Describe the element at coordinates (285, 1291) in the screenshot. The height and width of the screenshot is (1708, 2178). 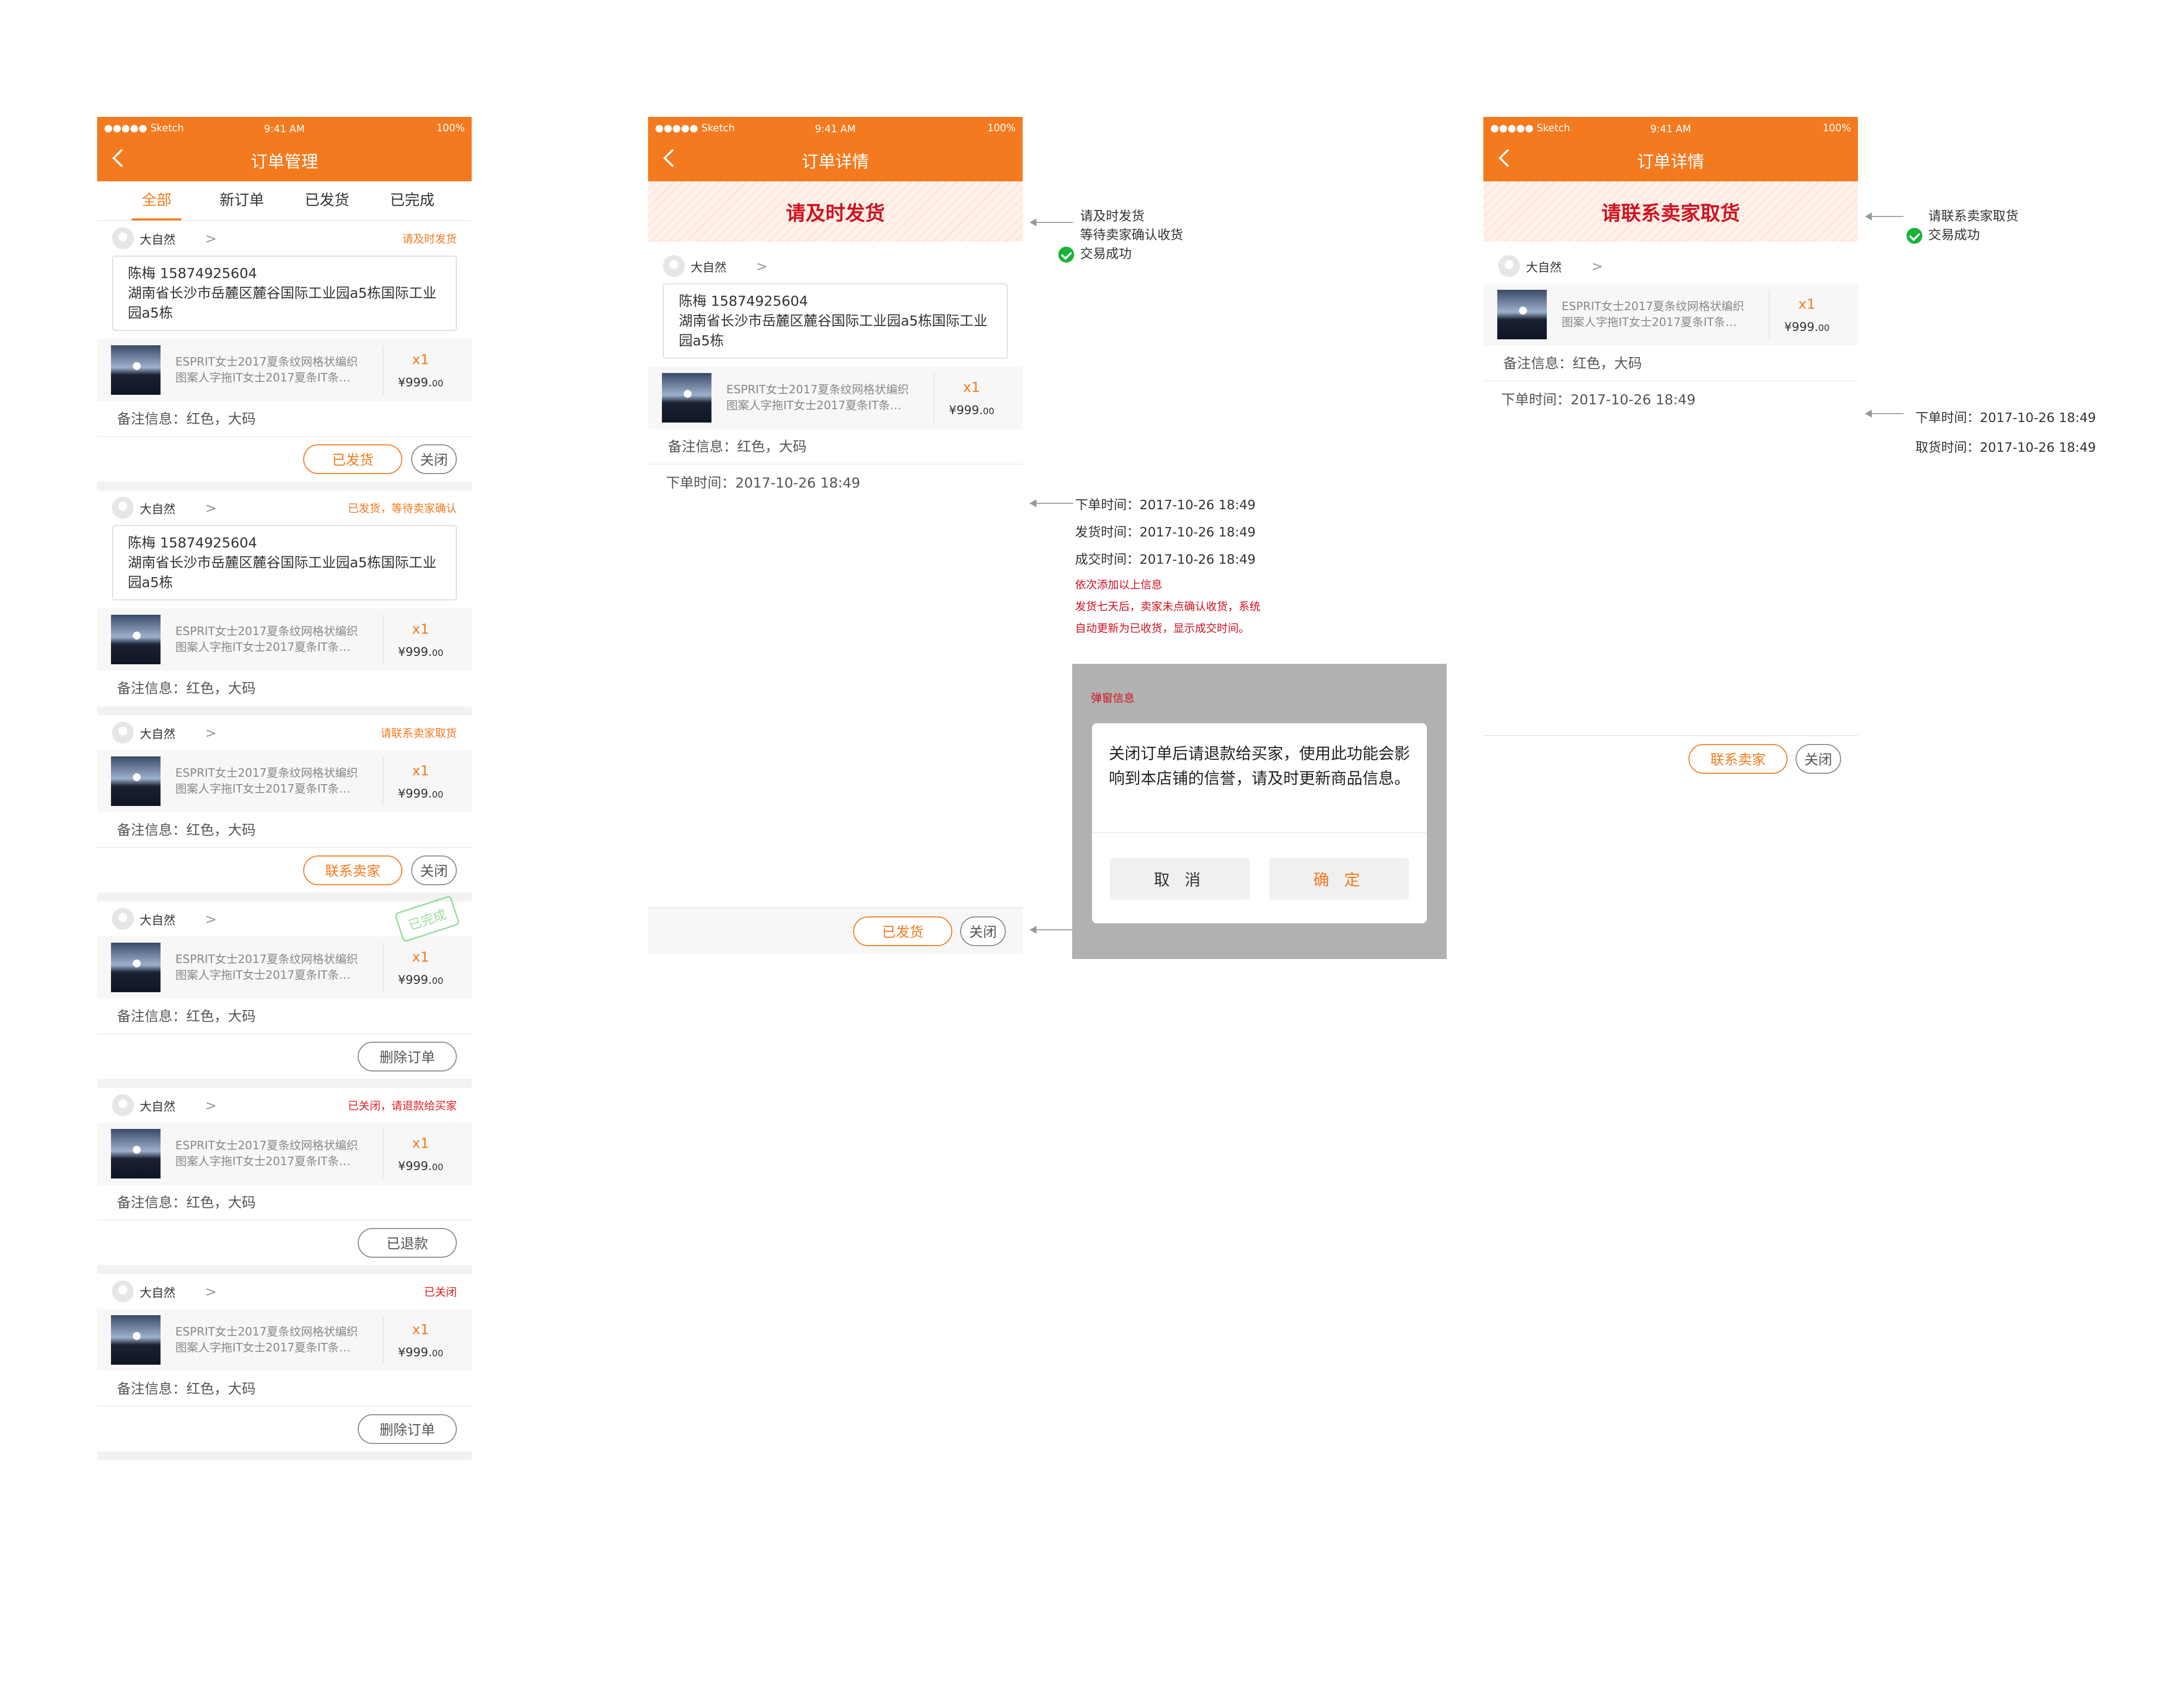
I see `shop-row: 大自然 > 已关闭` at that location.